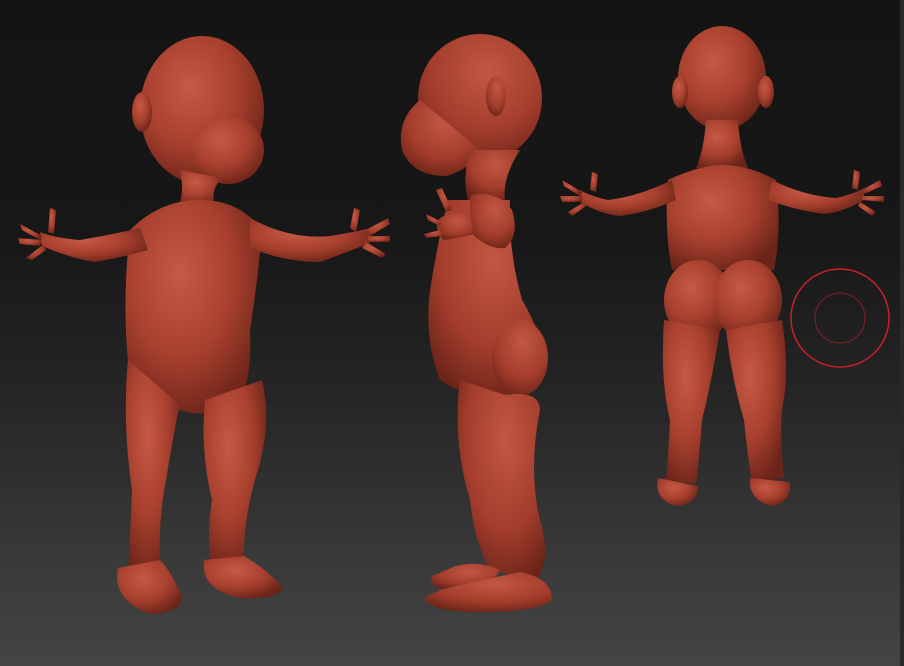 The height and width of the screenshot is (666, 904). I want to click on figure-side-view, so click(476, 323).